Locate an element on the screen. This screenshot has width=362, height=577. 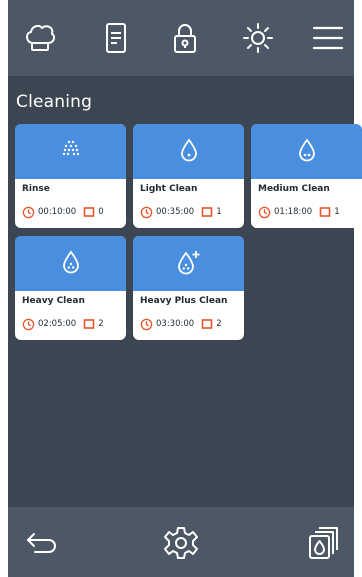
program-card-medium-clean: Medium Clean 01:18:00 1 is located at coordinates (306, 176).